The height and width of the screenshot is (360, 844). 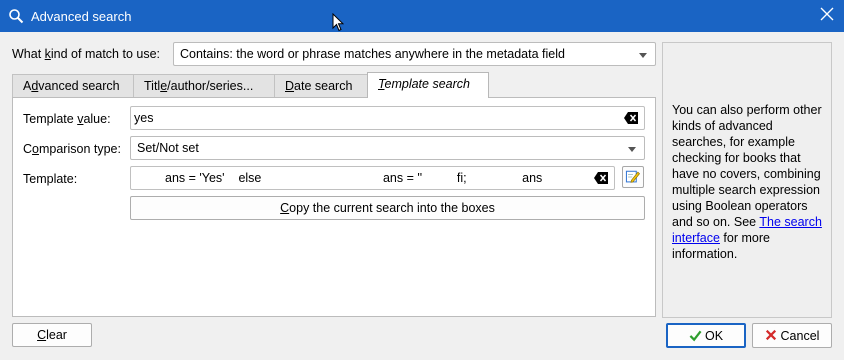 I want to click on cancel-button: Cancel, so click(x=792, y=335).